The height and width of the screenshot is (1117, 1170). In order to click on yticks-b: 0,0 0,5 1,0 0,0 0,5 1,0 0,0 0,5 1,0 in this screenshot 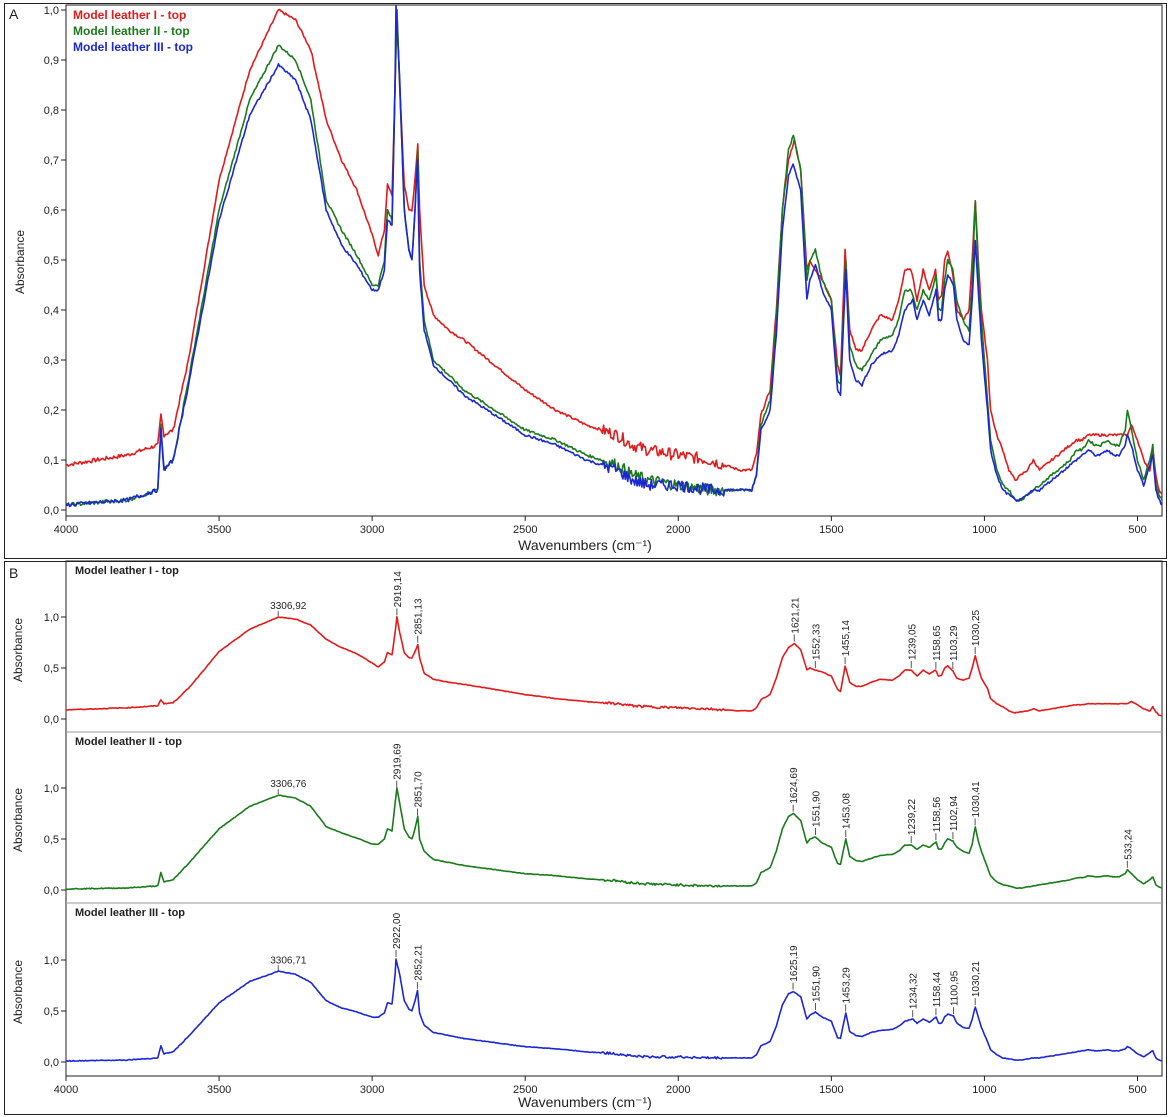, I will do `click(55, 840)`.